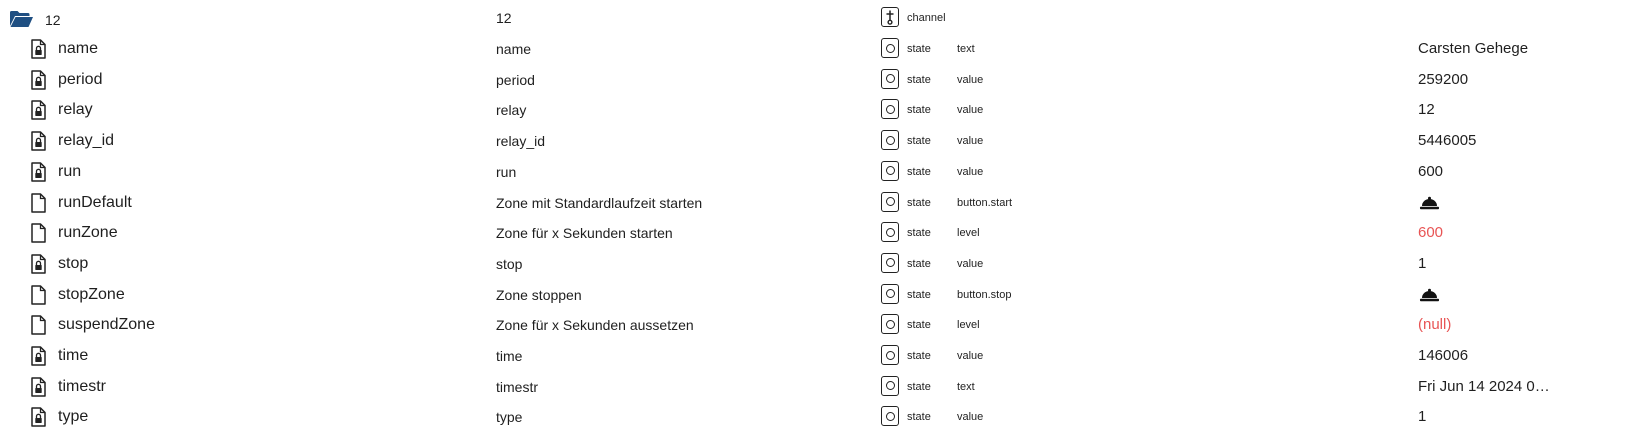  I want to click on object-name: stop, so click(73, 263).